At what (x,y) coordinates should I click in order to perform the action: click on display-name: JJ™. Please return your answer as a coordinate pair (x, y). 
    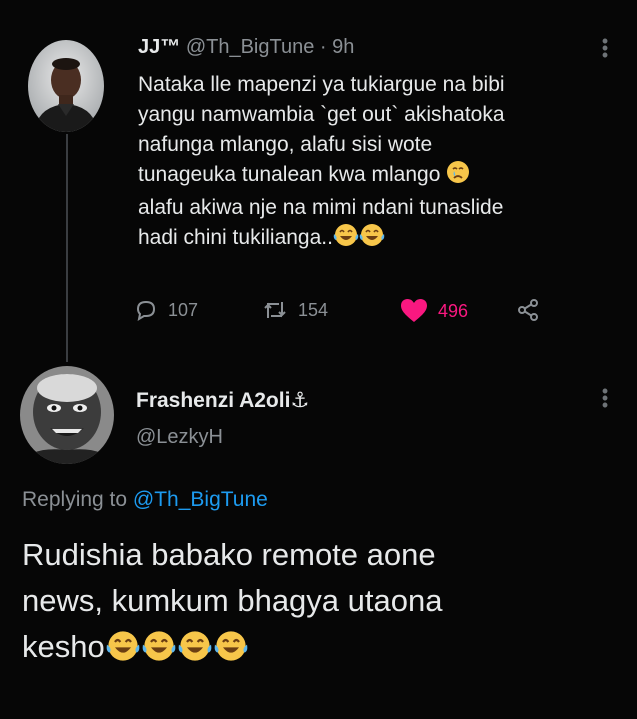
    Looking at the image, I should click on (159, 47).